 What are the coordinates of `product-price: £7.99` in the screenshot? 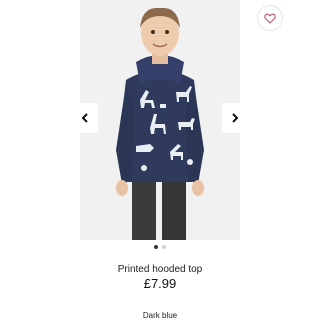 It's located at (160, 283).